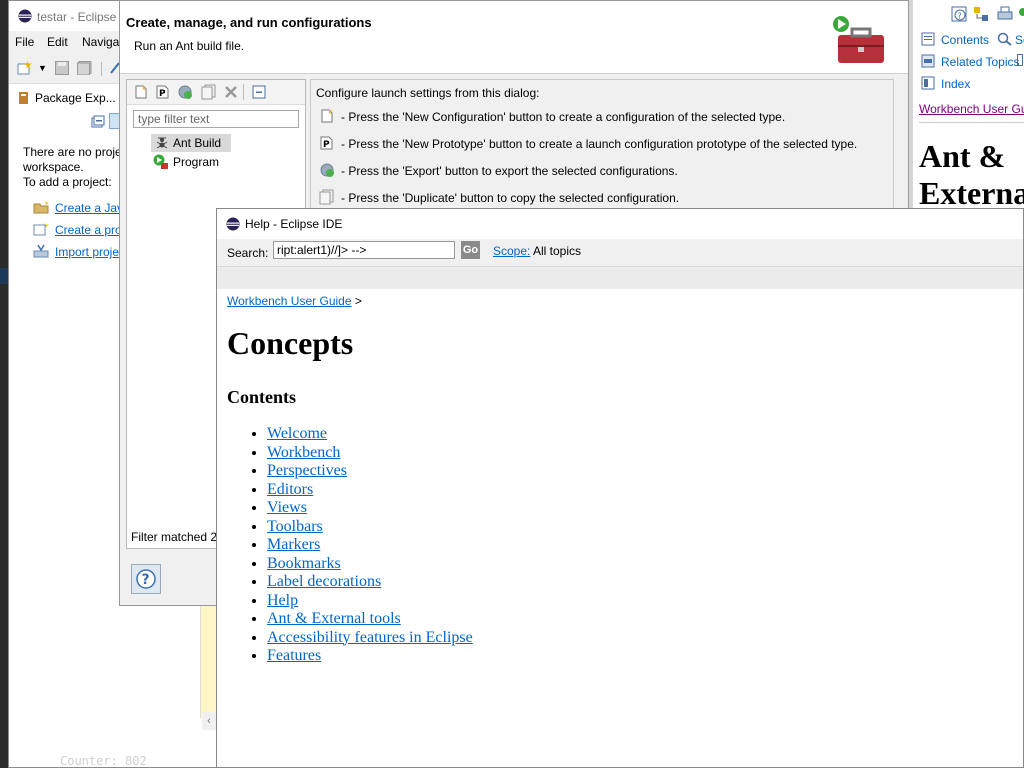 The height and width of the screenshot is (768, 1024). I want to click on filter-status: Filter matched 2, so click(174, 537).